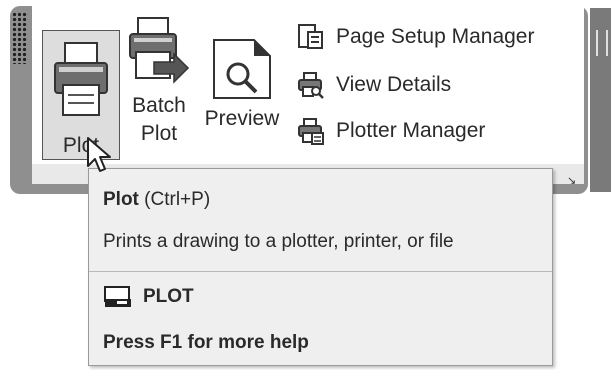  I want to click on page-setup-manager-button: Page Setup Manager, so click(415, 37).